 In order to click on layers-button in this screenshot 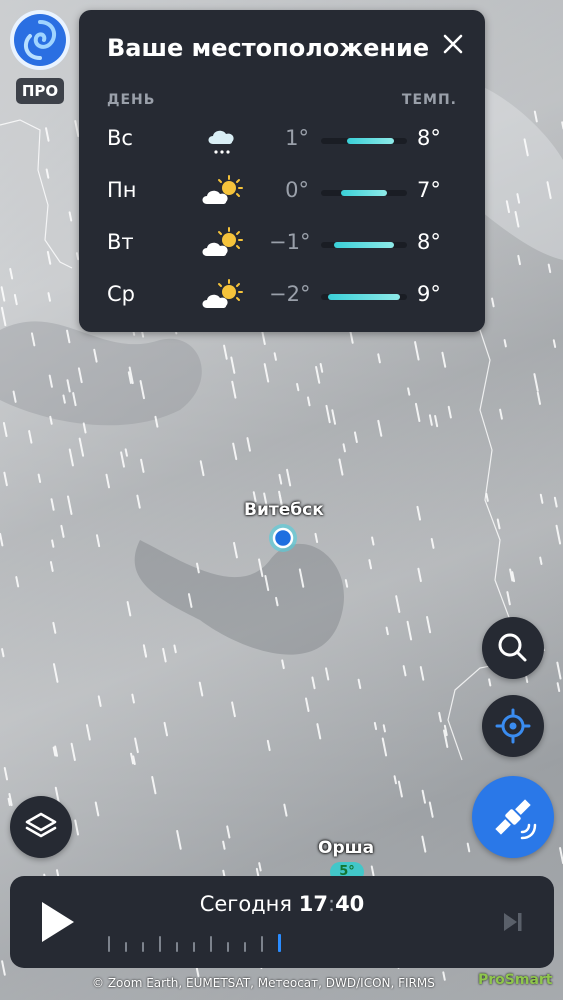, I will do `click(41, 827)`.